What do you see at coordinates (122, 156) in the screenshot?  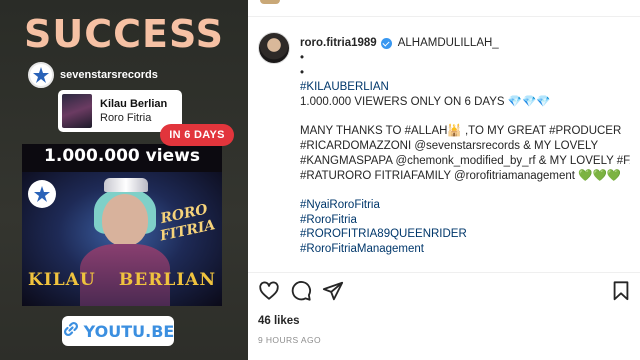 I see `views-count-text: 1.000.000 views` at bounding box center [122, 156].